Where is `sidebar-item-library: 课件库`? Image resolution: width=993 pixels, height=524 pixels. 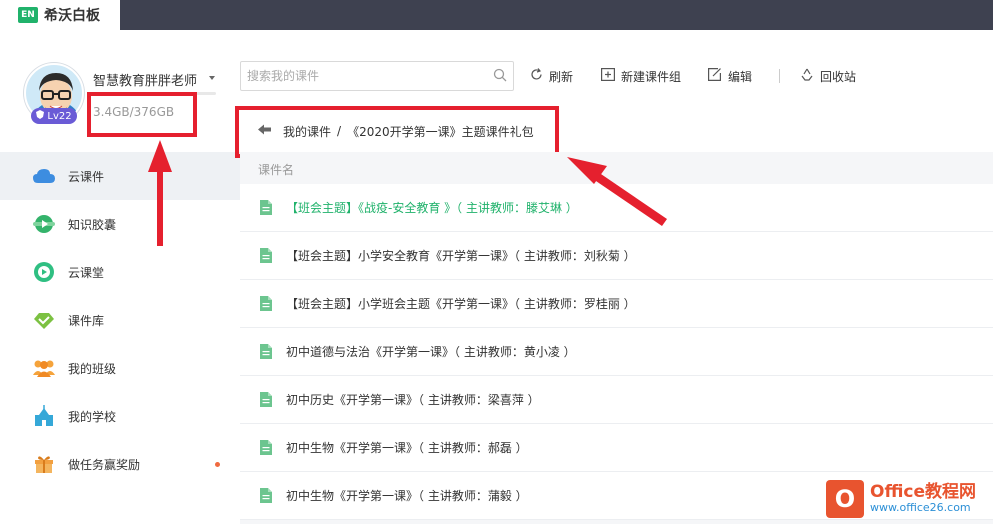
sidebar-item-library: 课件库 is located at coordinates (120, 320).